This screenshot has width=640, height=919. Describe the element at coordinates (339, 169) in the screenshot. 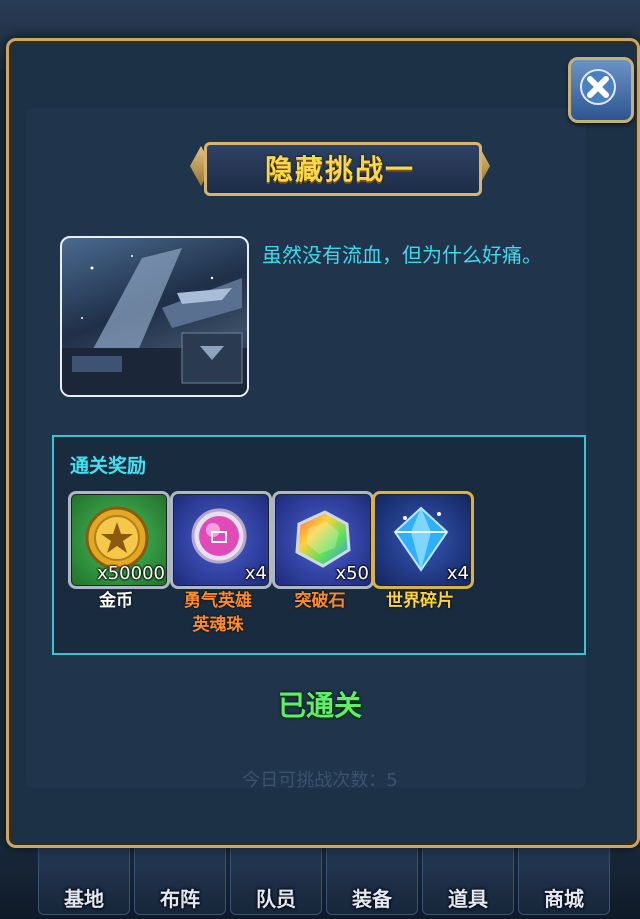

I see `dialog-title: 隐藏挑战一` at that location.